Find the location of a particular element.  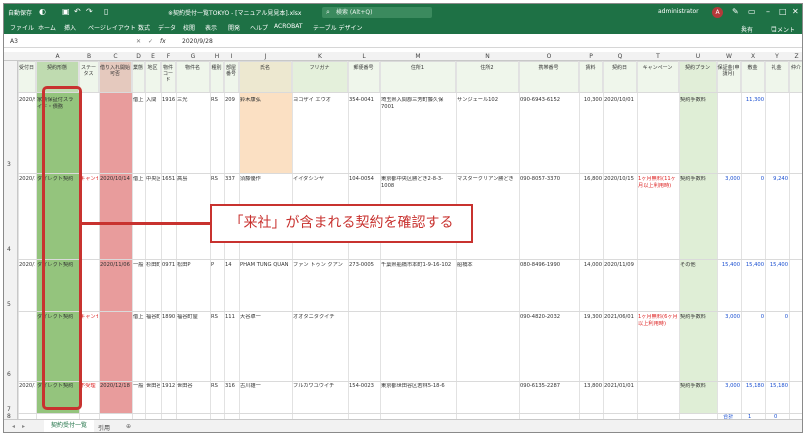

column-letter-q: Q is located at coordinates (620, 56).